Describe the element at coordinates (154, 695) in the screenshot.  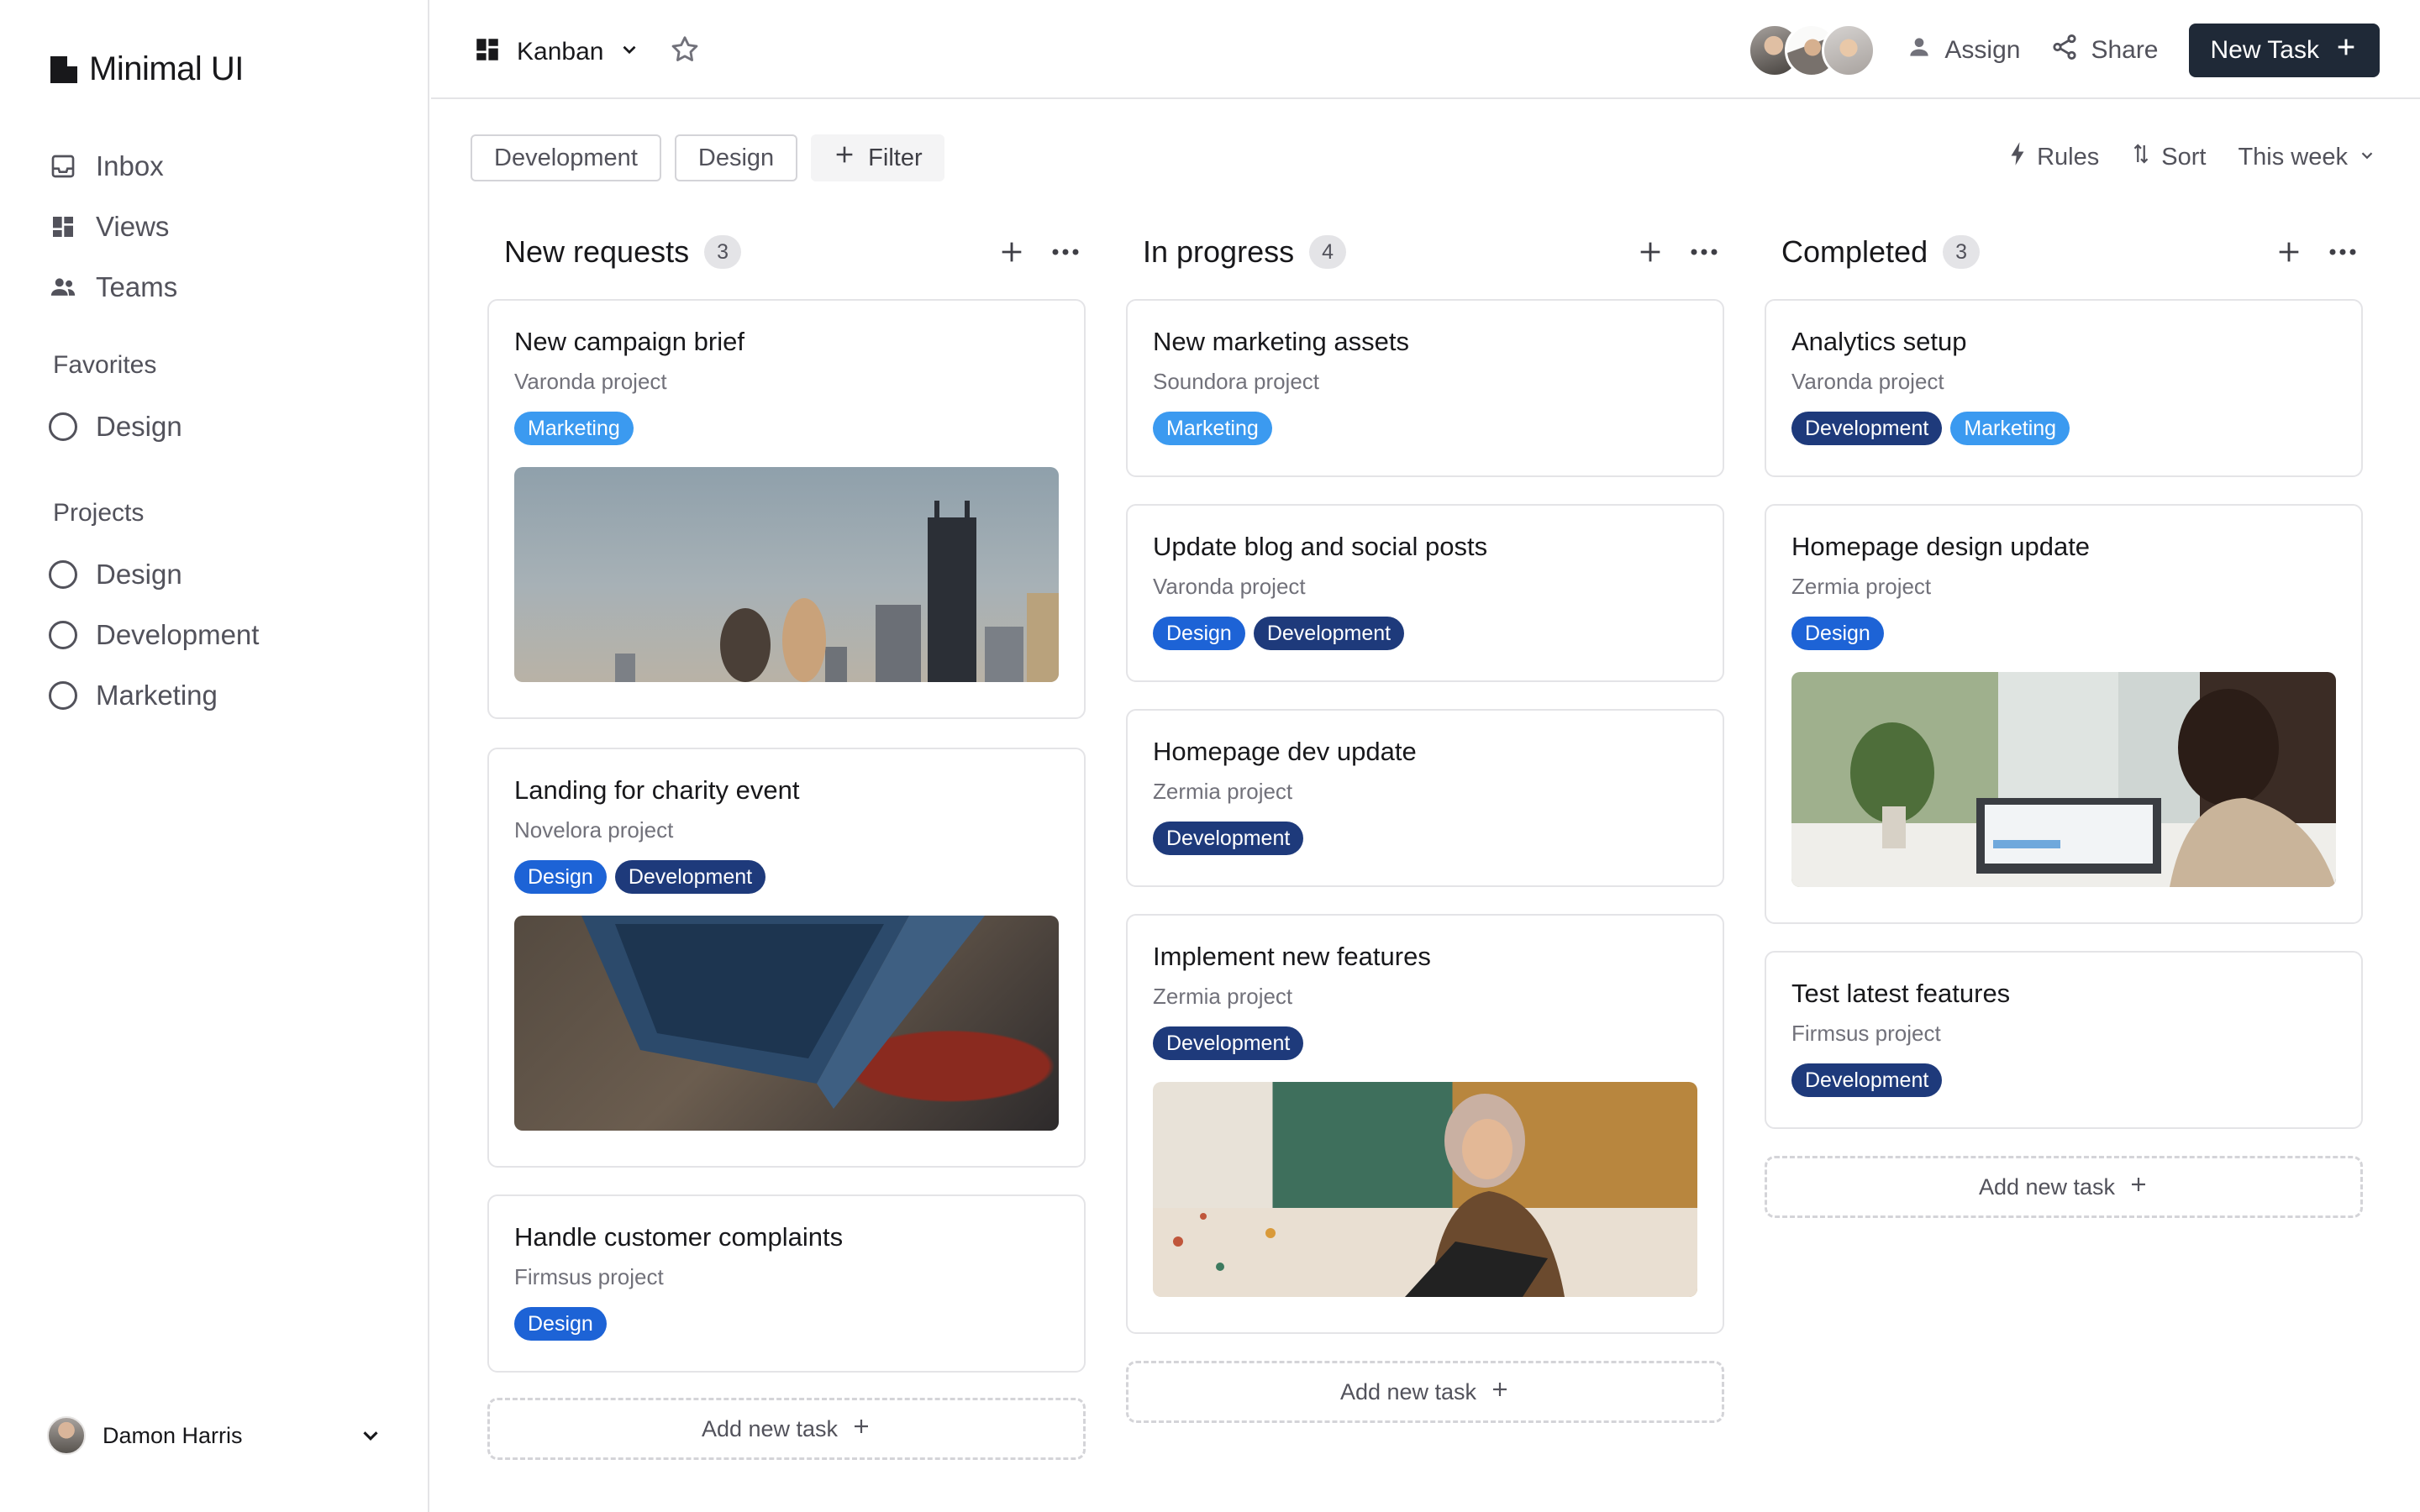
I see `project-item-marketing: Marketing` at that location.